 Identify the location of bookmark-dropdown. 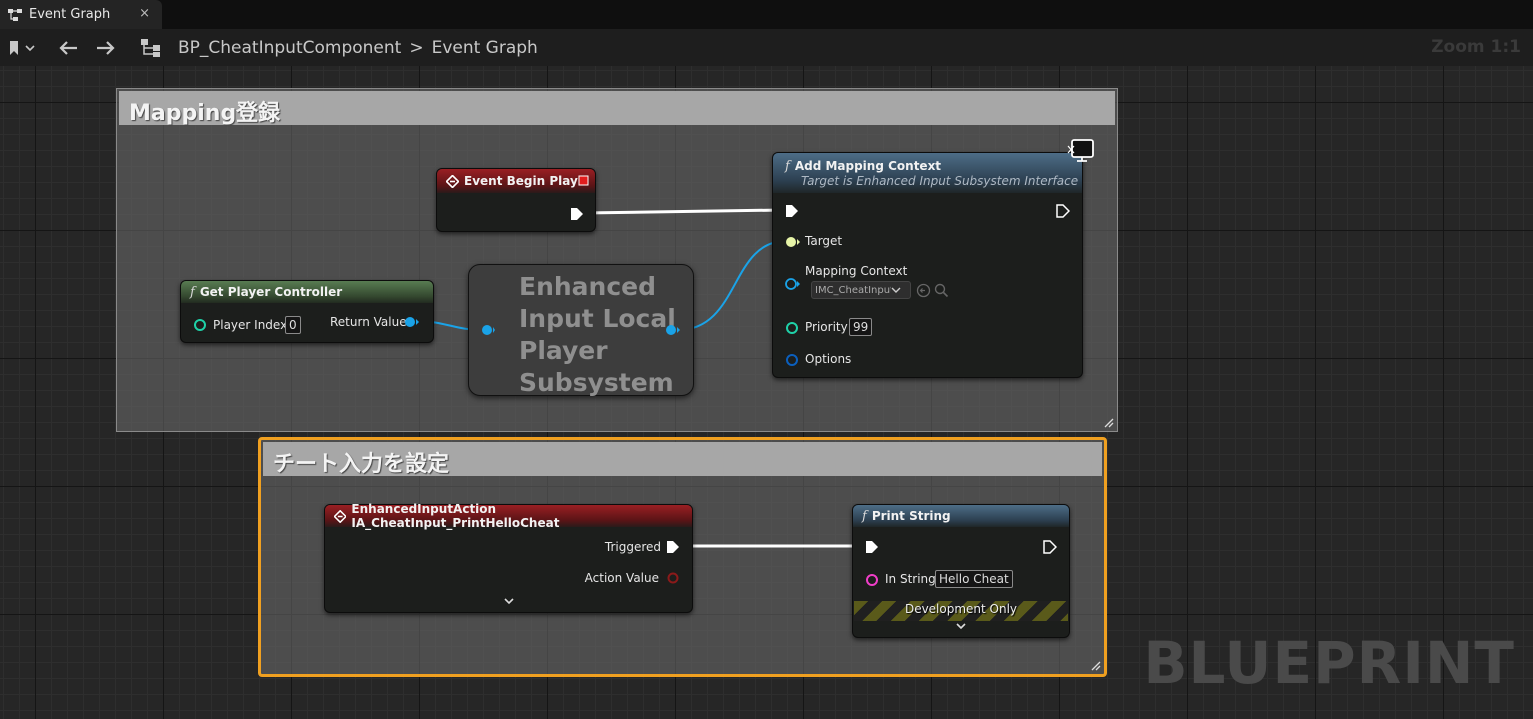
(21, 47).